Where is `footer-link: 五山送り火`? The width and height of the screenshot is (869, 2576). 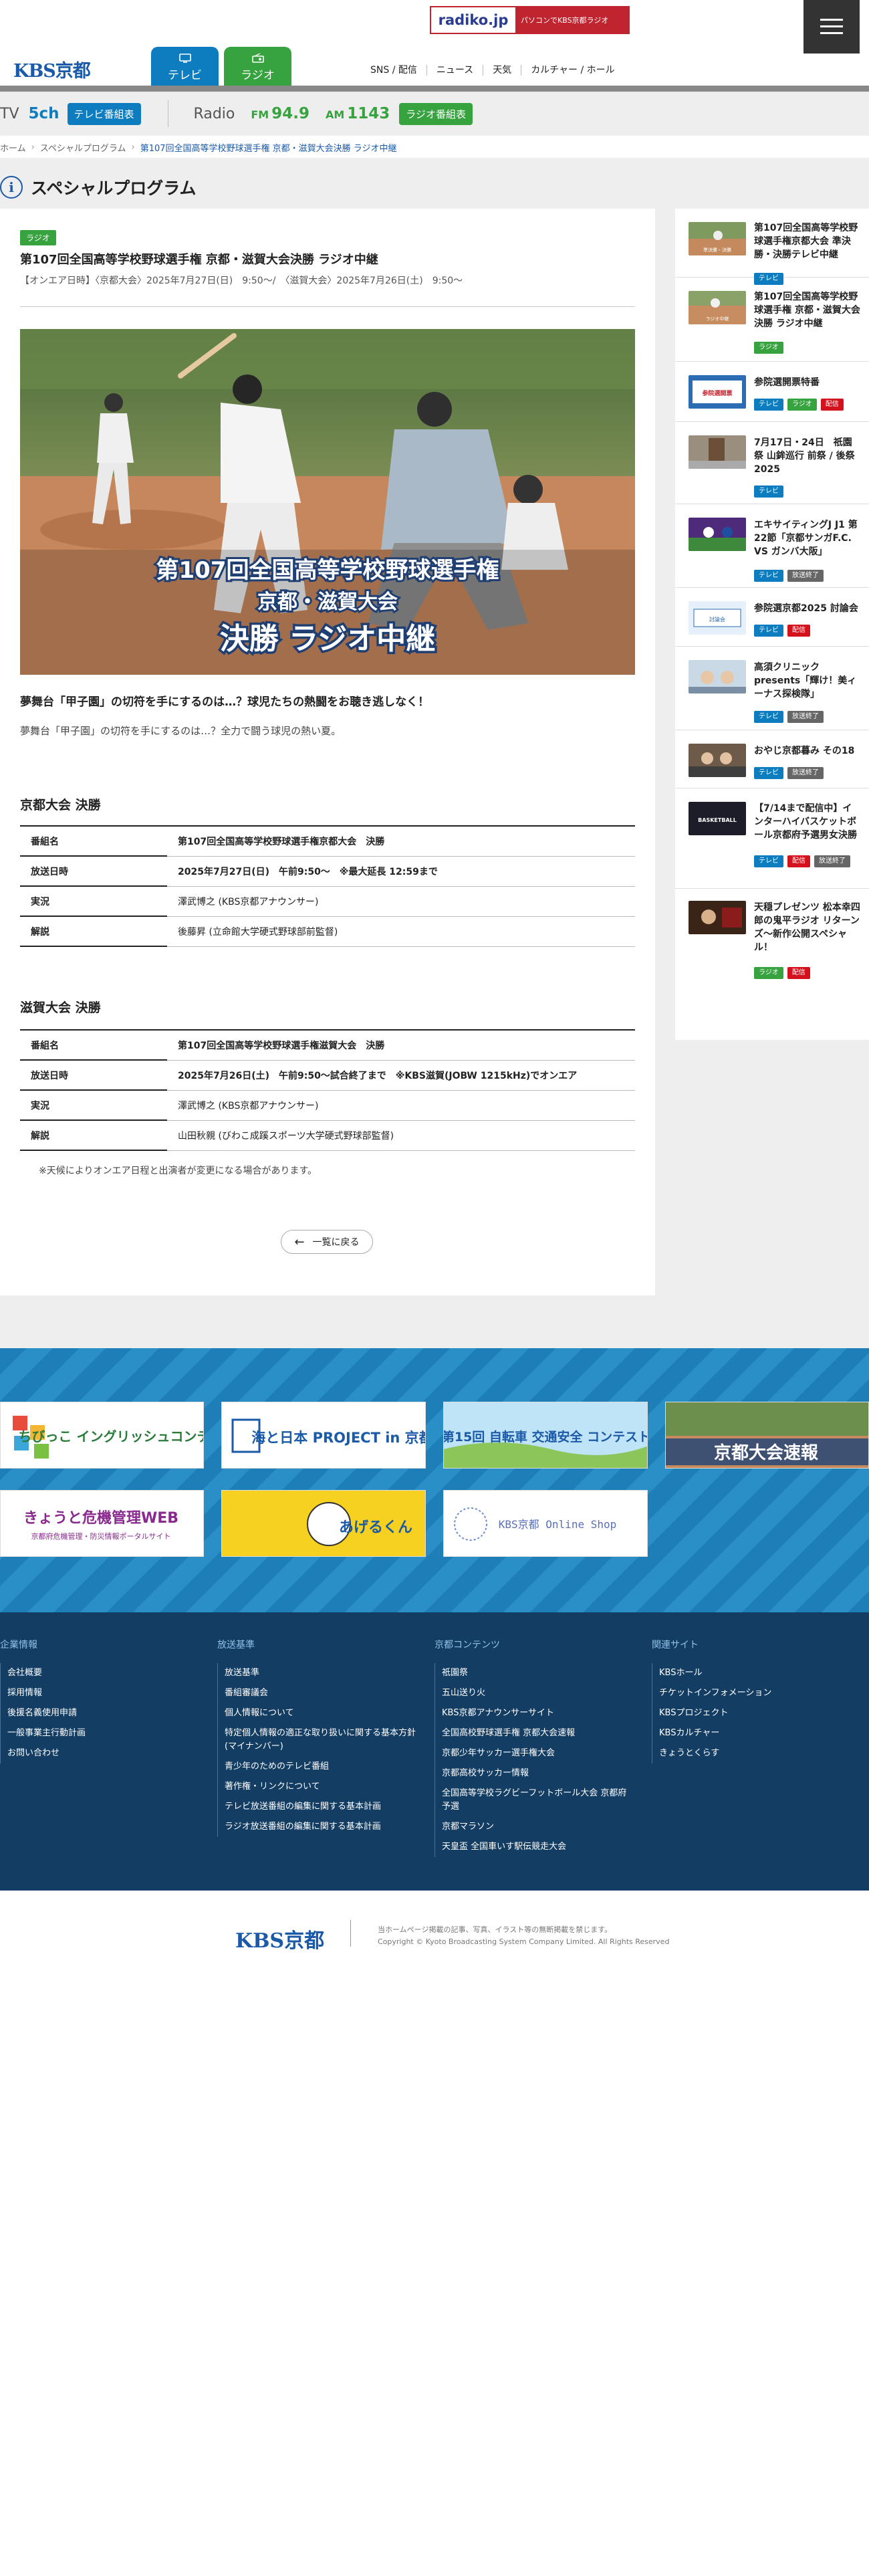
footer-link: 五山送り火 is located at coordinates (534, 1693).